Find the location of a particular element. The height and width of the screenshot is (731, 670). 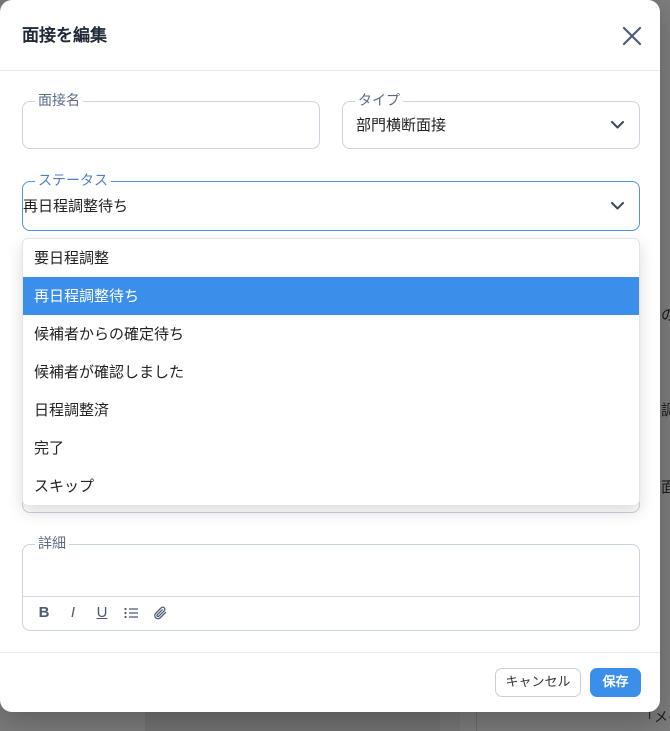

dialog-header: 面接を編集 is located at coordinates (330, 35).